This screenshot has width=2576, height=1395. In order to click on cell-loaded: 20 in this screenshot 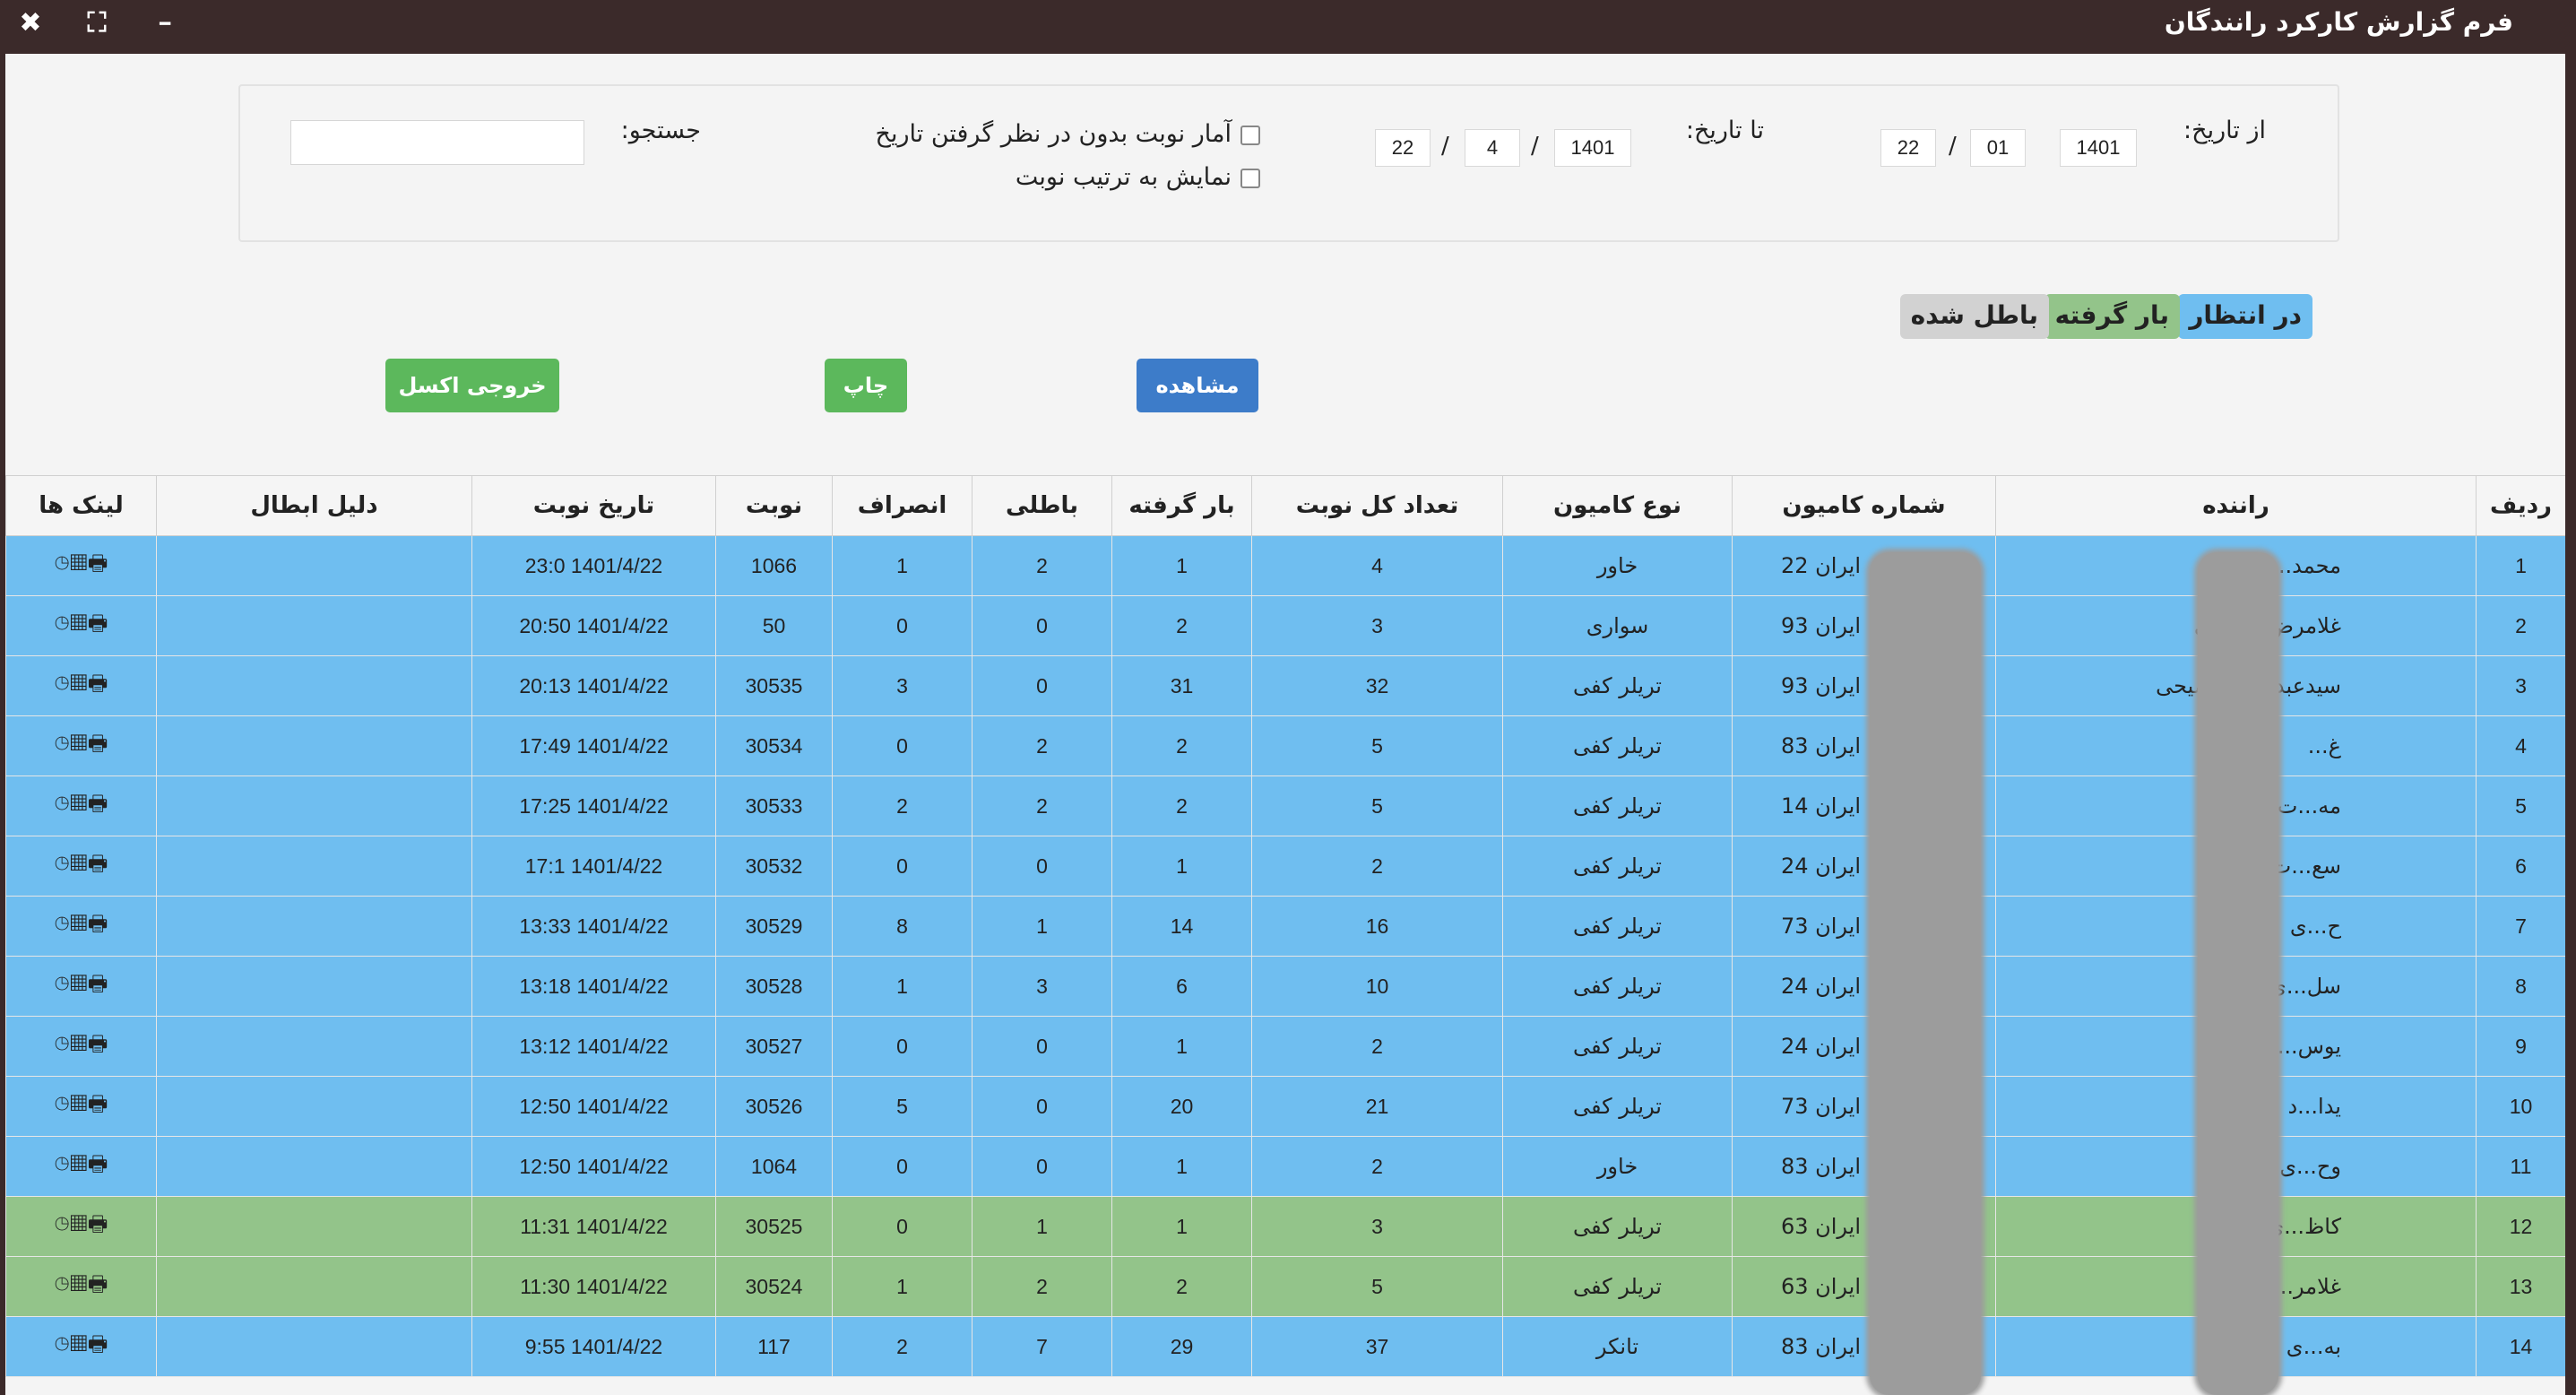, I will do `click(1181, 1106)`.